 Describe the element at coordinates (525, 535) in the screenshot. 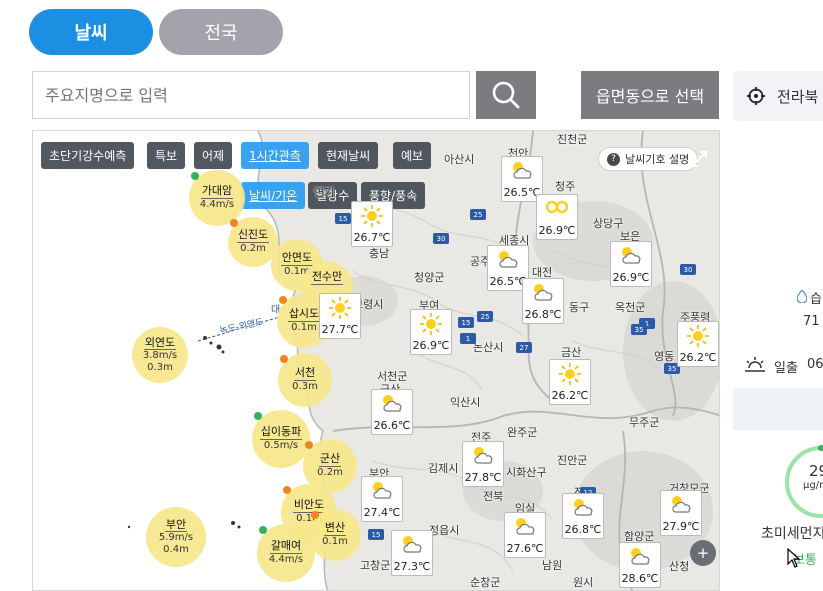

I see `weather-marker: 27.6℃` at that location.